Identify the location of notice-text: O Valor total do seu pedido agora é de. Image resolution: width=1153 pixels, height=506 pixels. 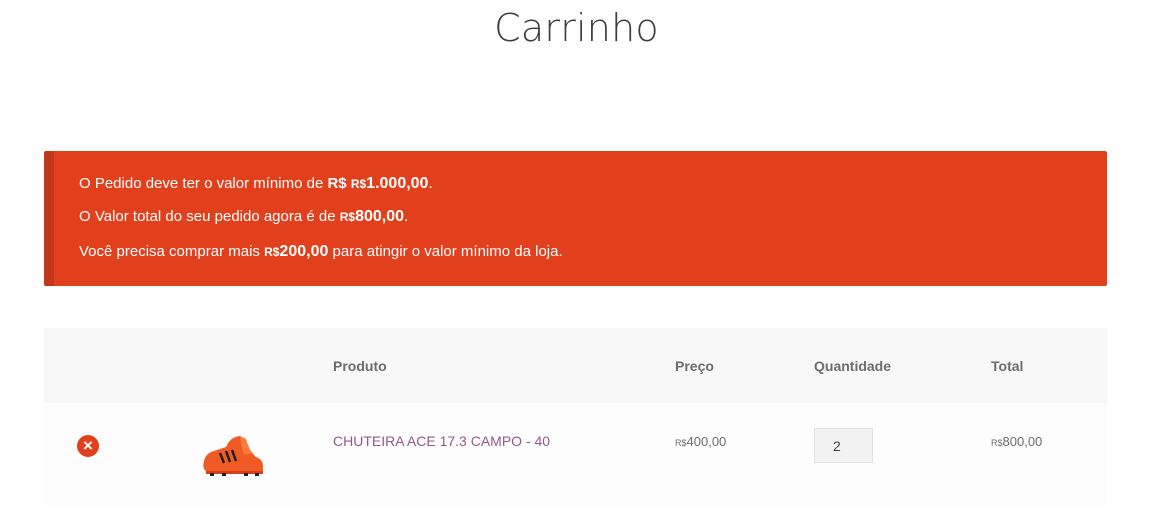
(207, 216).